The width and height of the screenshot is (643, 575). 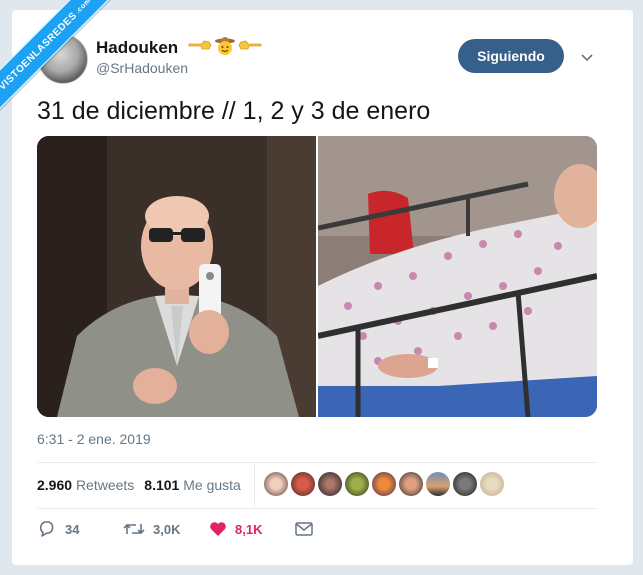 I want to click on mail-icon, so click(x=304, y=529).